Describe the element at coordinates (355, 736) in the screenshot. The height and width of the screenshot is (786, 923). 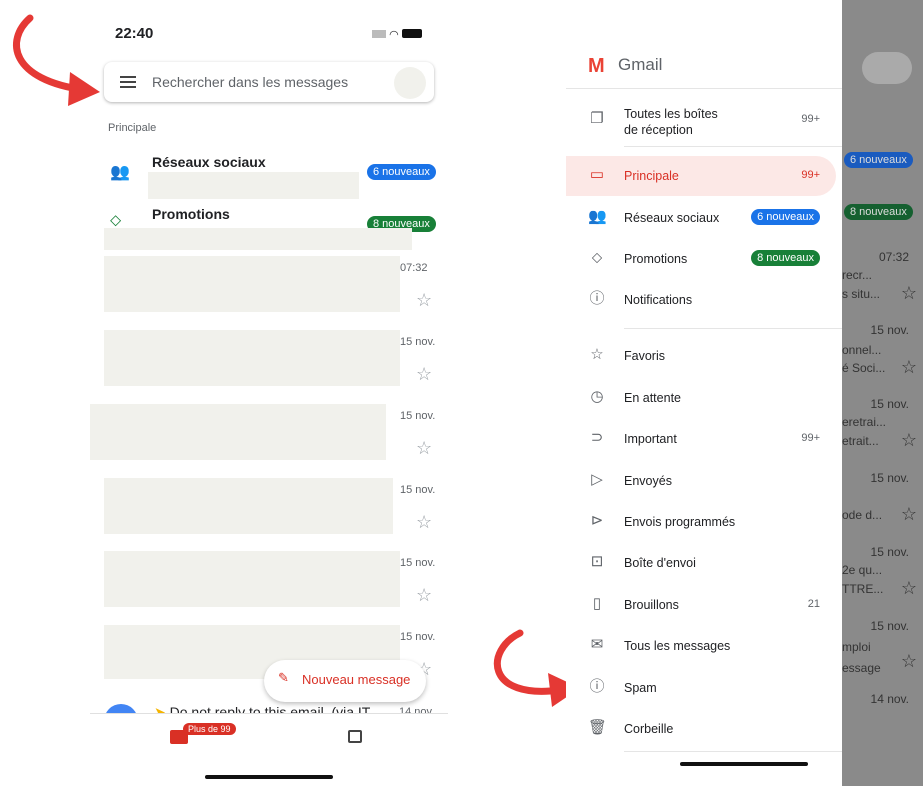
I see `video-icon` at that location.